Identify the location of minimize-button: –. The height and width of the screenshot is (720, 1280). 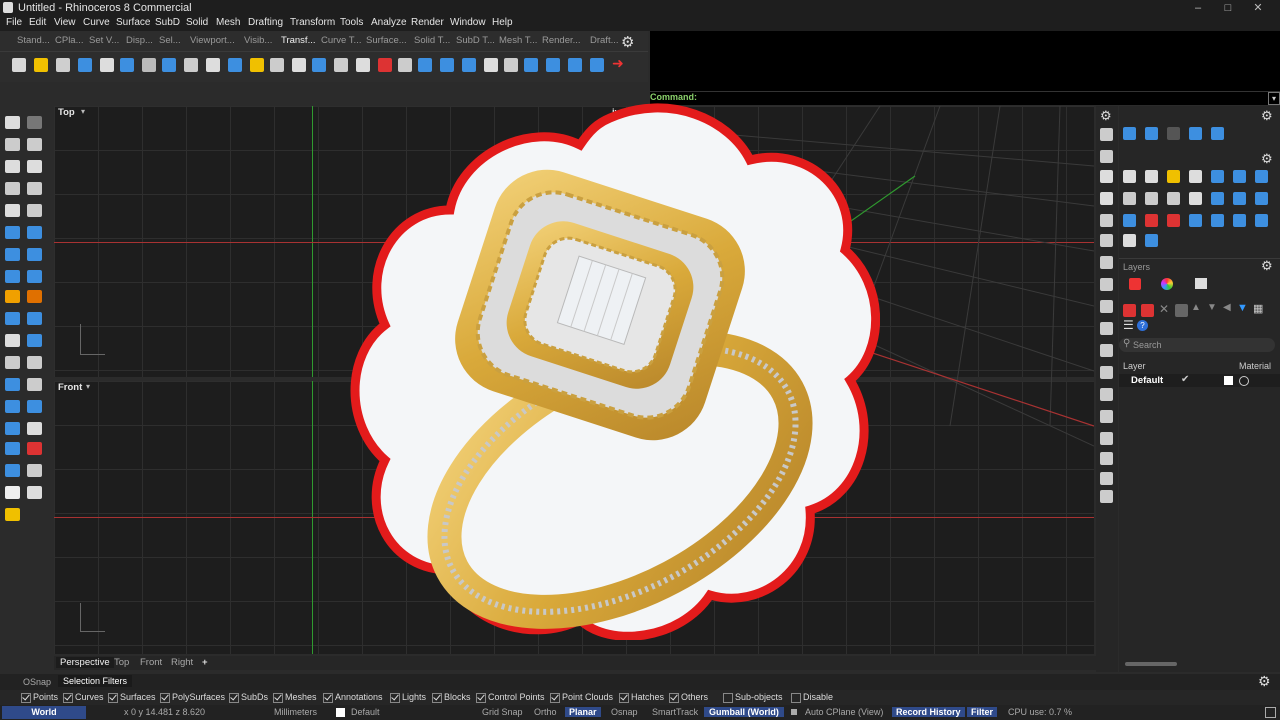
(1198, 8).